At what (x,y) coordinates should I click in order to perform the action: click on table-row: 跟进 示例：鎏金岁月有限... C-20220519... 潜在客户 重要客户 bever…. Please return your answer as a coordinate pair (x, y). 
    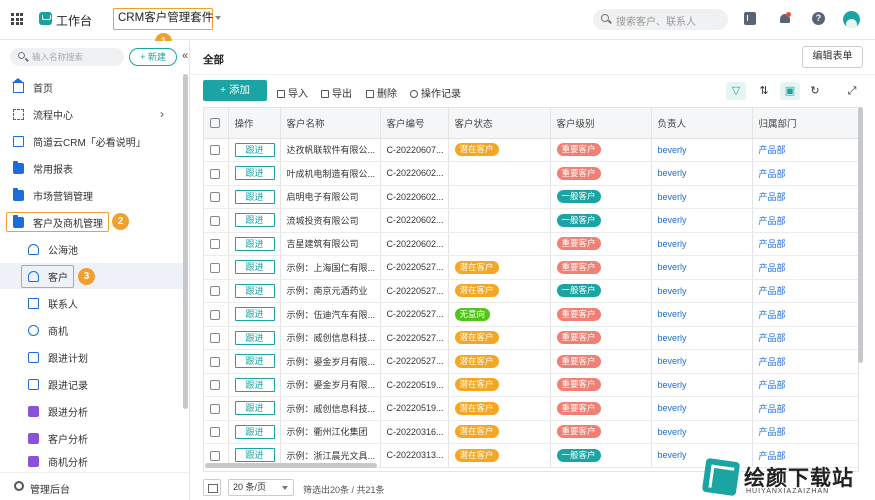
    Looking at the image, I should click on (531, 385).